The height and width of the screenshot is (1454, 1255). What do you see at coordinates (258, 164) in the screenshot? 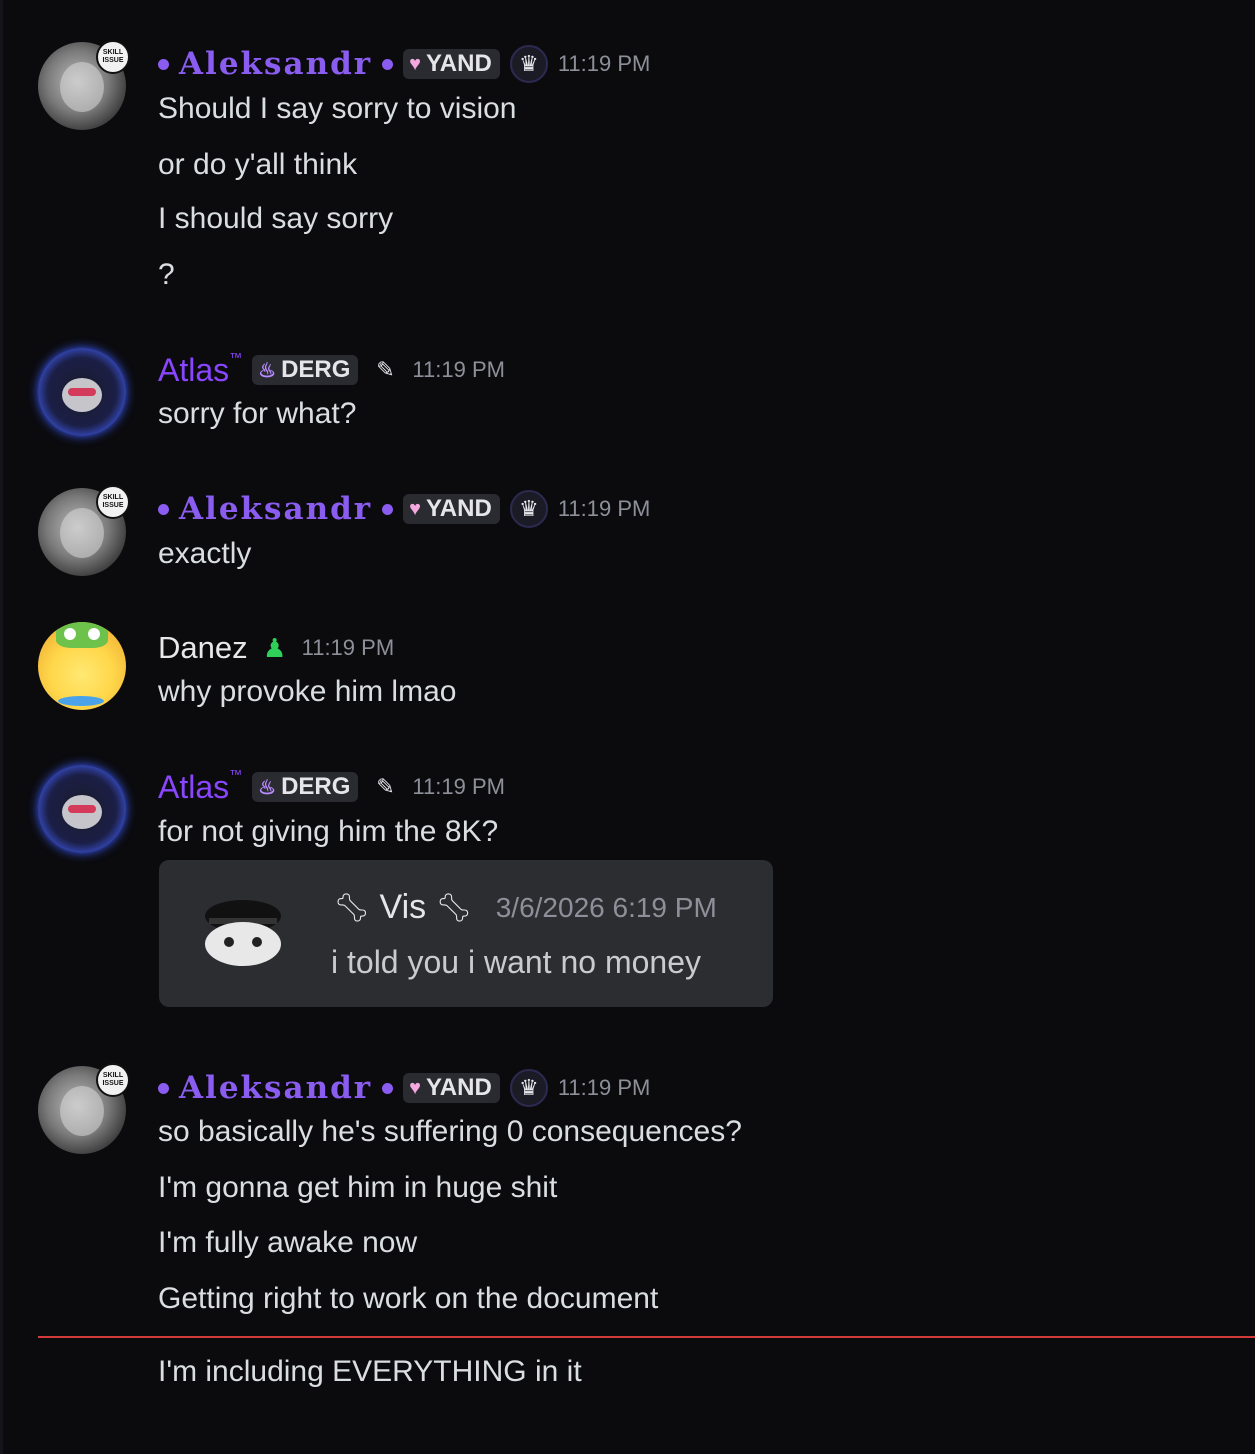
I see `message-line: or do y'all think` at bounding box center [258, 164].